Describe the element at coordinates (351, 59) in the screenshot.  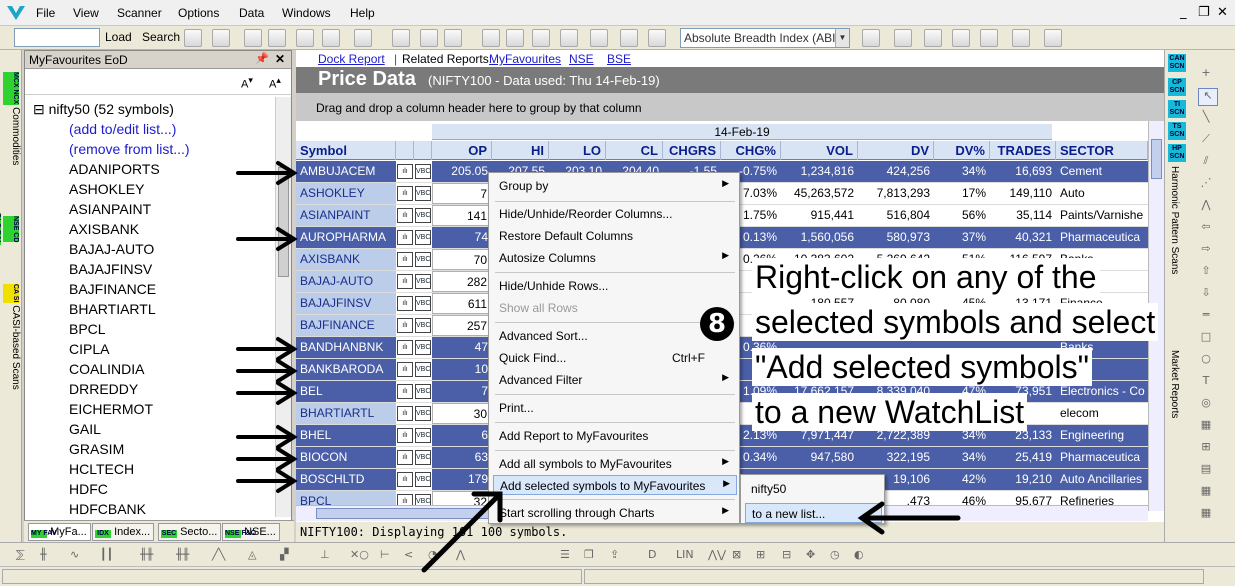
I see `dock-report-link: Dock Report` at that location.